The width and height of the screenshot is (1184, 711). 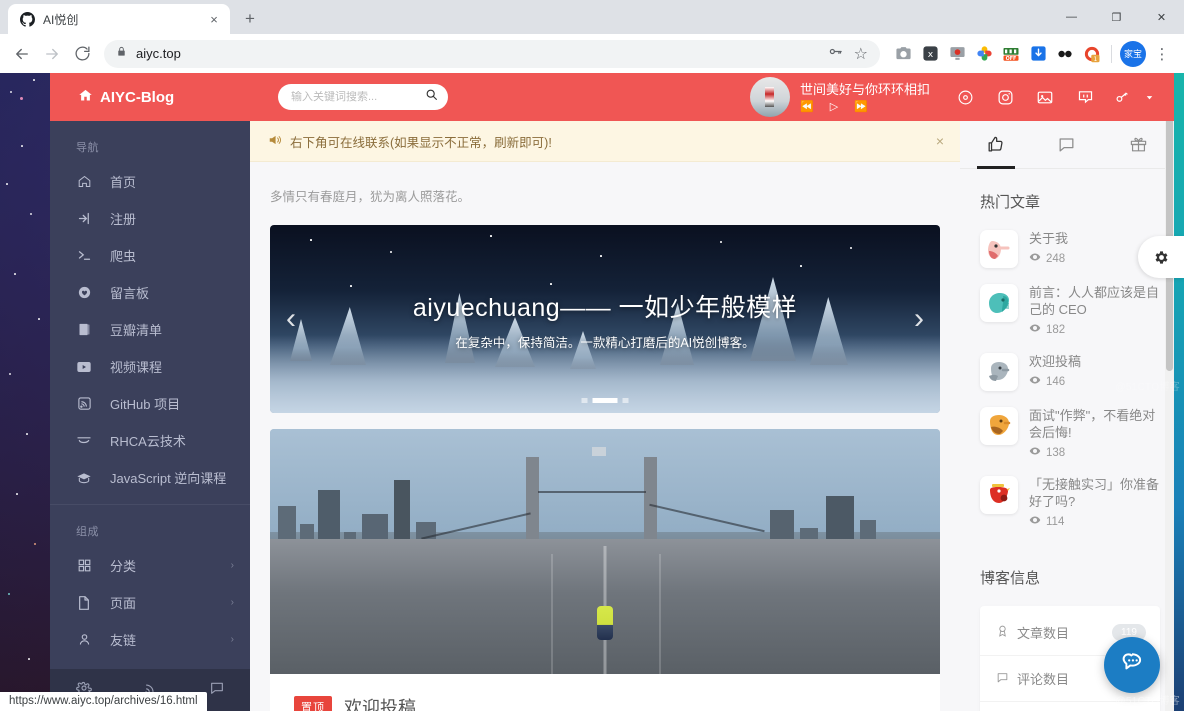 I want to click on site-search, so click(x=363, y=97).